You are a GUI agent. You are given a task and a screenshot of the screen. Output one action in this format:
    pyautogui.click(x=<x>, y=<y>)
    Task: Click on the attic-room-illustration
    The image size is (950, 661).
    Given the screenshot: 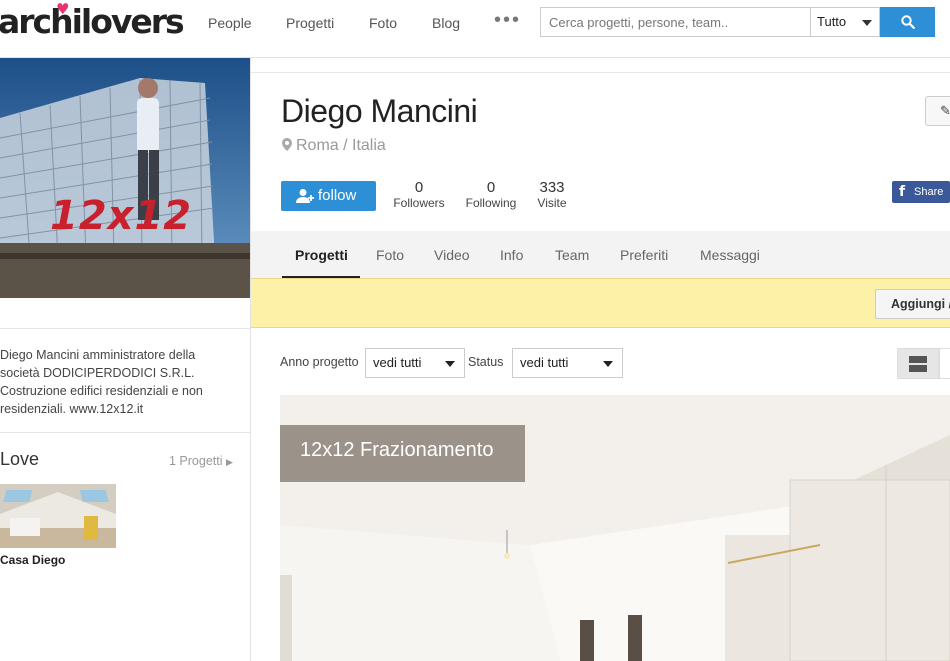 What is the action you would take?
    pyautogui.click(x=58, y=516)
    